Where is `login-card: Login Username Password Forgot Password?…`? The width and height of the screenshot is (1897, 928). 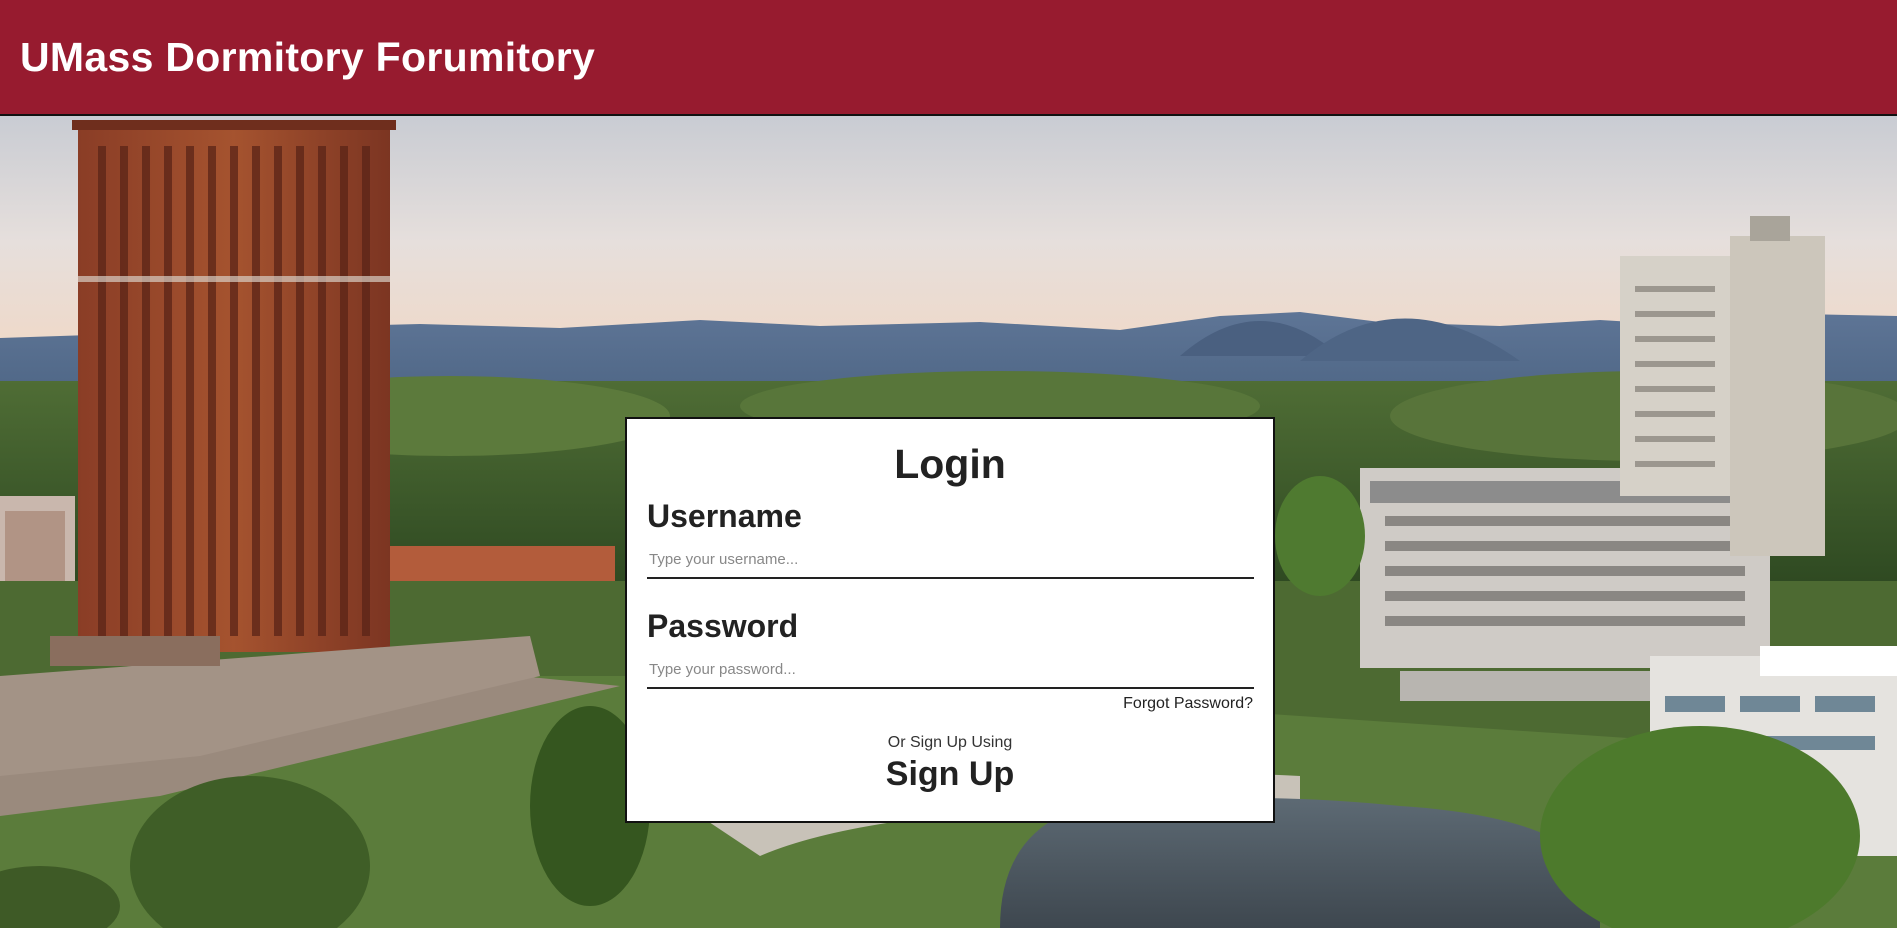
login-card: Login Username Password Forgot Password?… is located at coordinates (950, 620).